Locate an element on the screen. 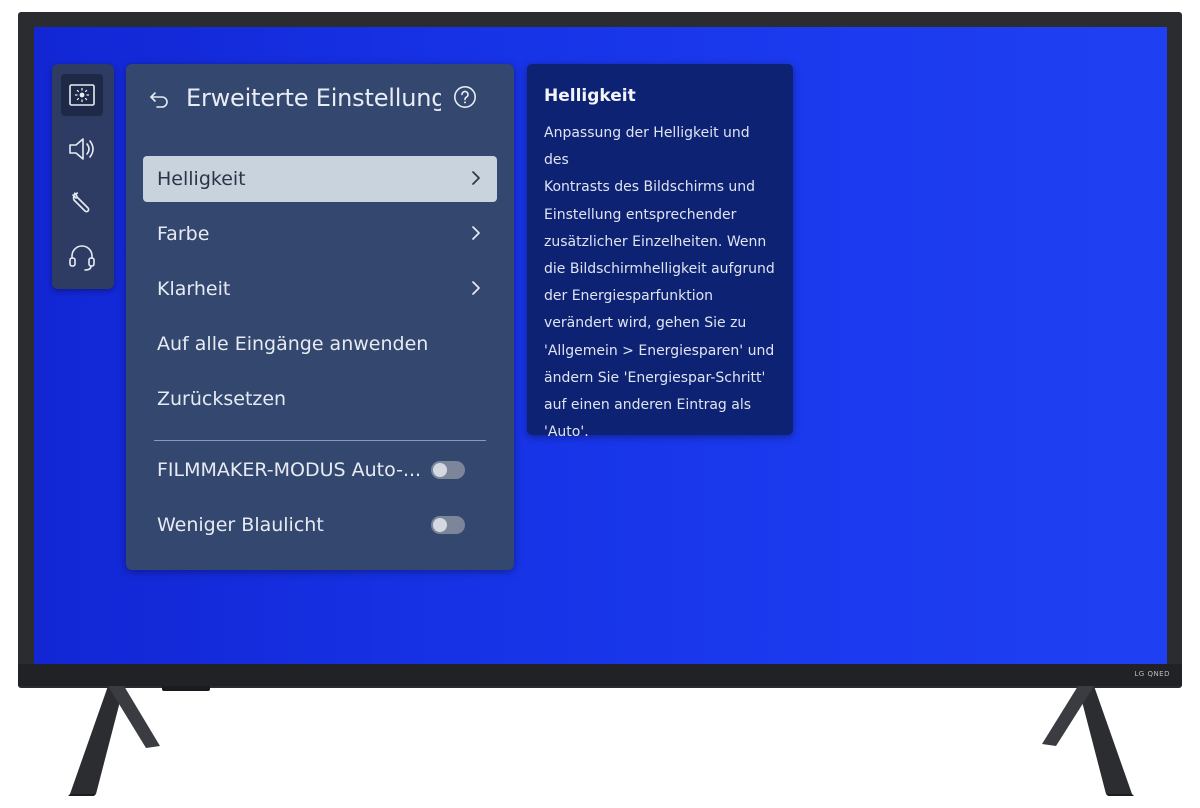 The width and height of the screenshot is (1200, 808). picture-settings-icon is located at coordinates (82, 95).